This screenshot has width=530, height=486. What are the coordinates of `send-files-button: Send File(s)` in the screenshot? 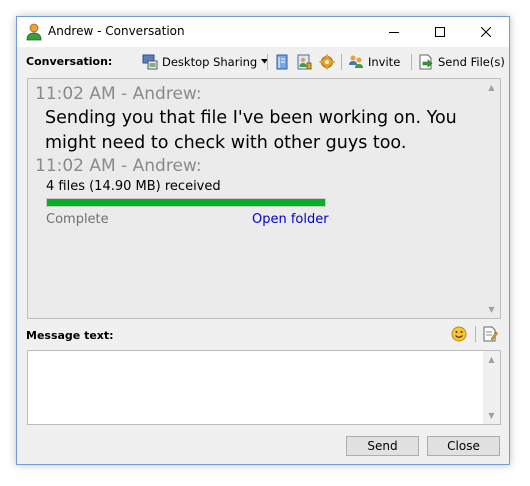 It's located at (461, 62).